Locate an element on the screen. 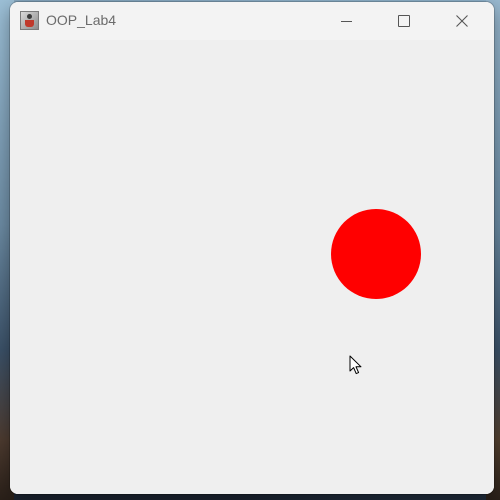  minimize-icon is located at coordinates (346, 21).